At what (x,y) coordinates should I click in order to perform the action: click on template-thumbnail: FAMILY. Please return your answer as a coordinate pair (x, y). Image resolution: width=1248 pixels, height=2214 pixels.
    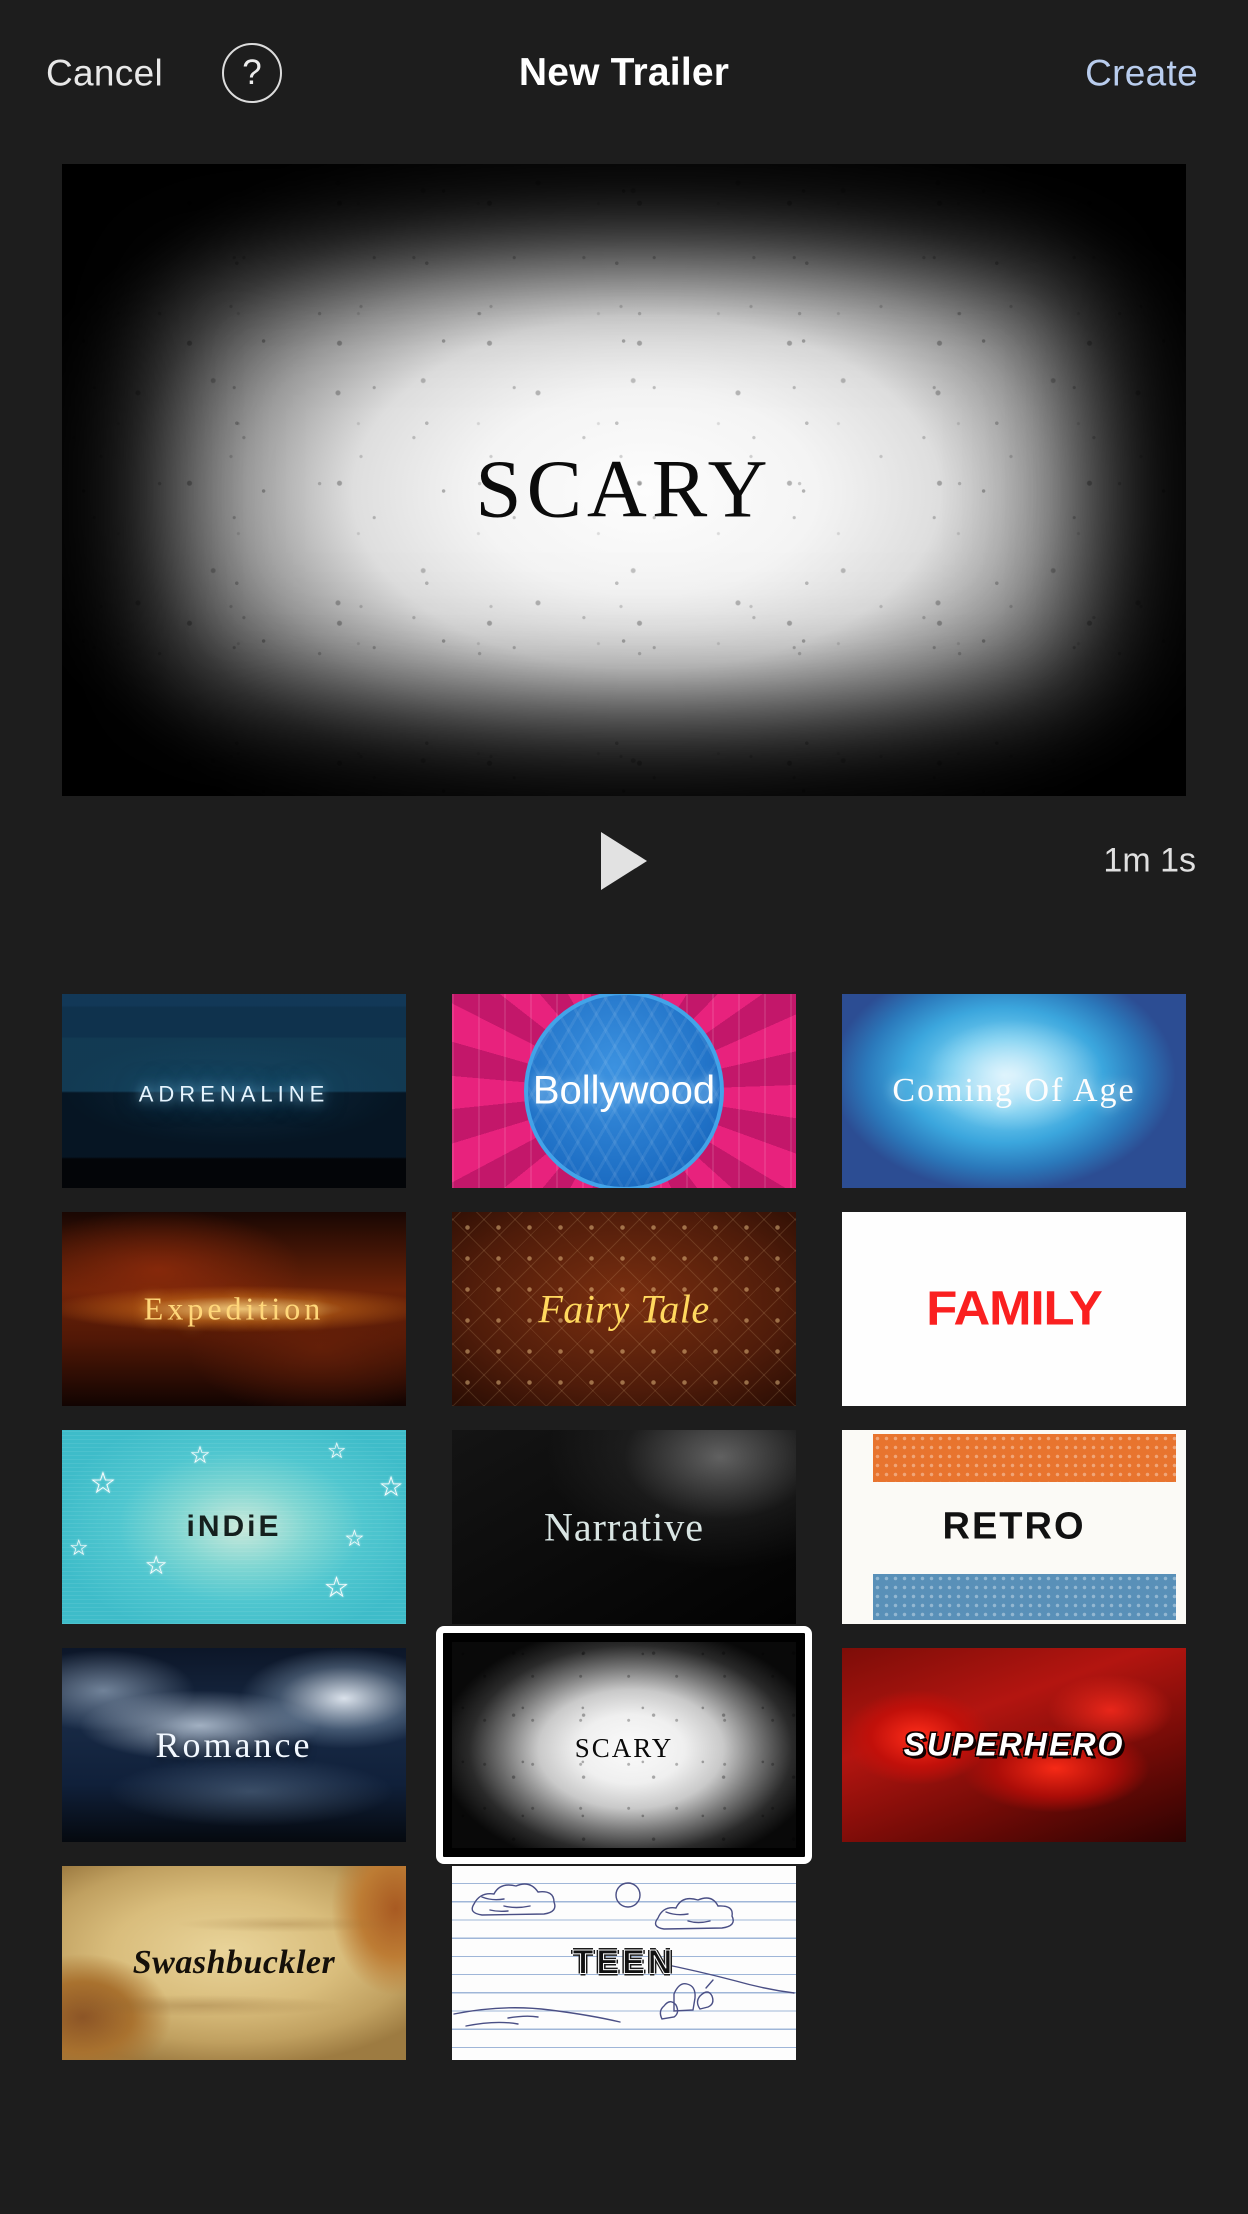
    Looking at the image, I should click on (1014, 1309).